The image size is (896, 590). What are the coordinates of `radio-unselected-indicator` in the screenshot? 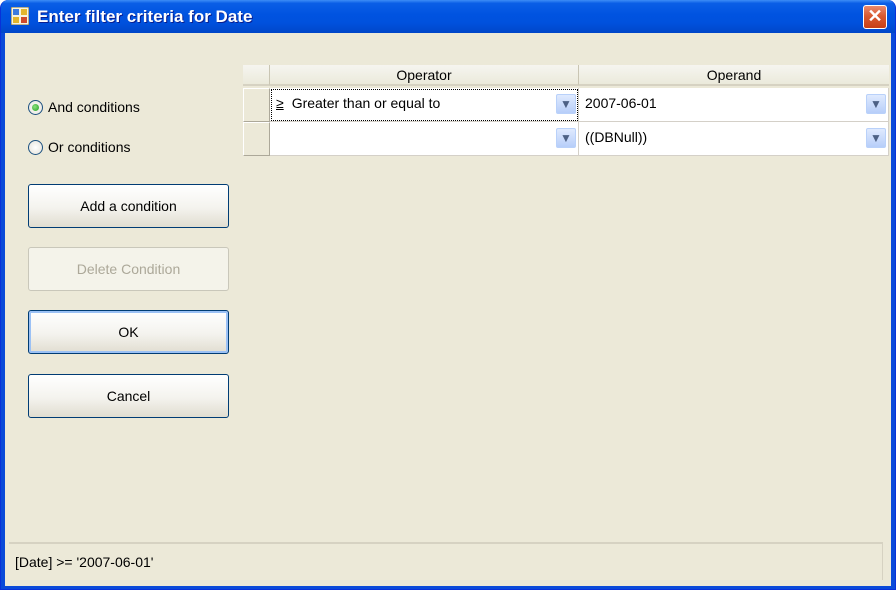 It's located at (35, 147).